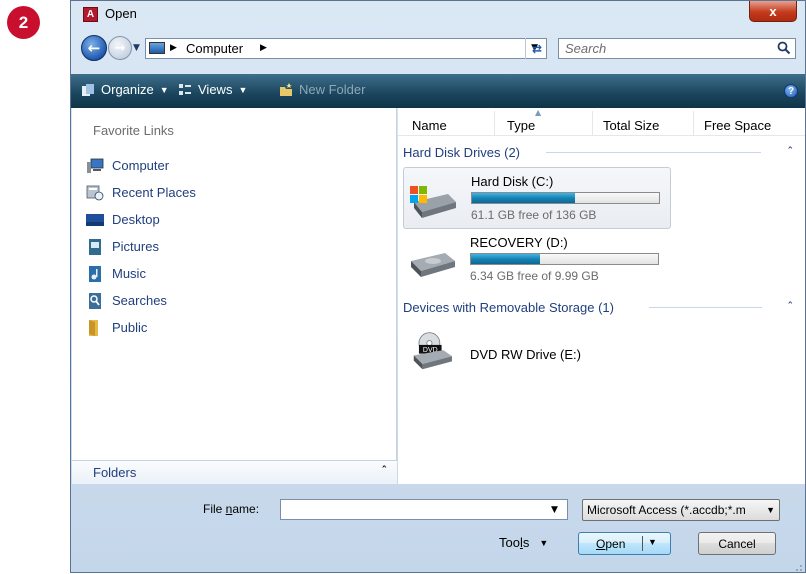 The width and height of the screenshot is (806, 574). Describe the element at coordinates (554, 510) in the screenshot. I see `file-name-dropdown-icon: ▼` at that location.